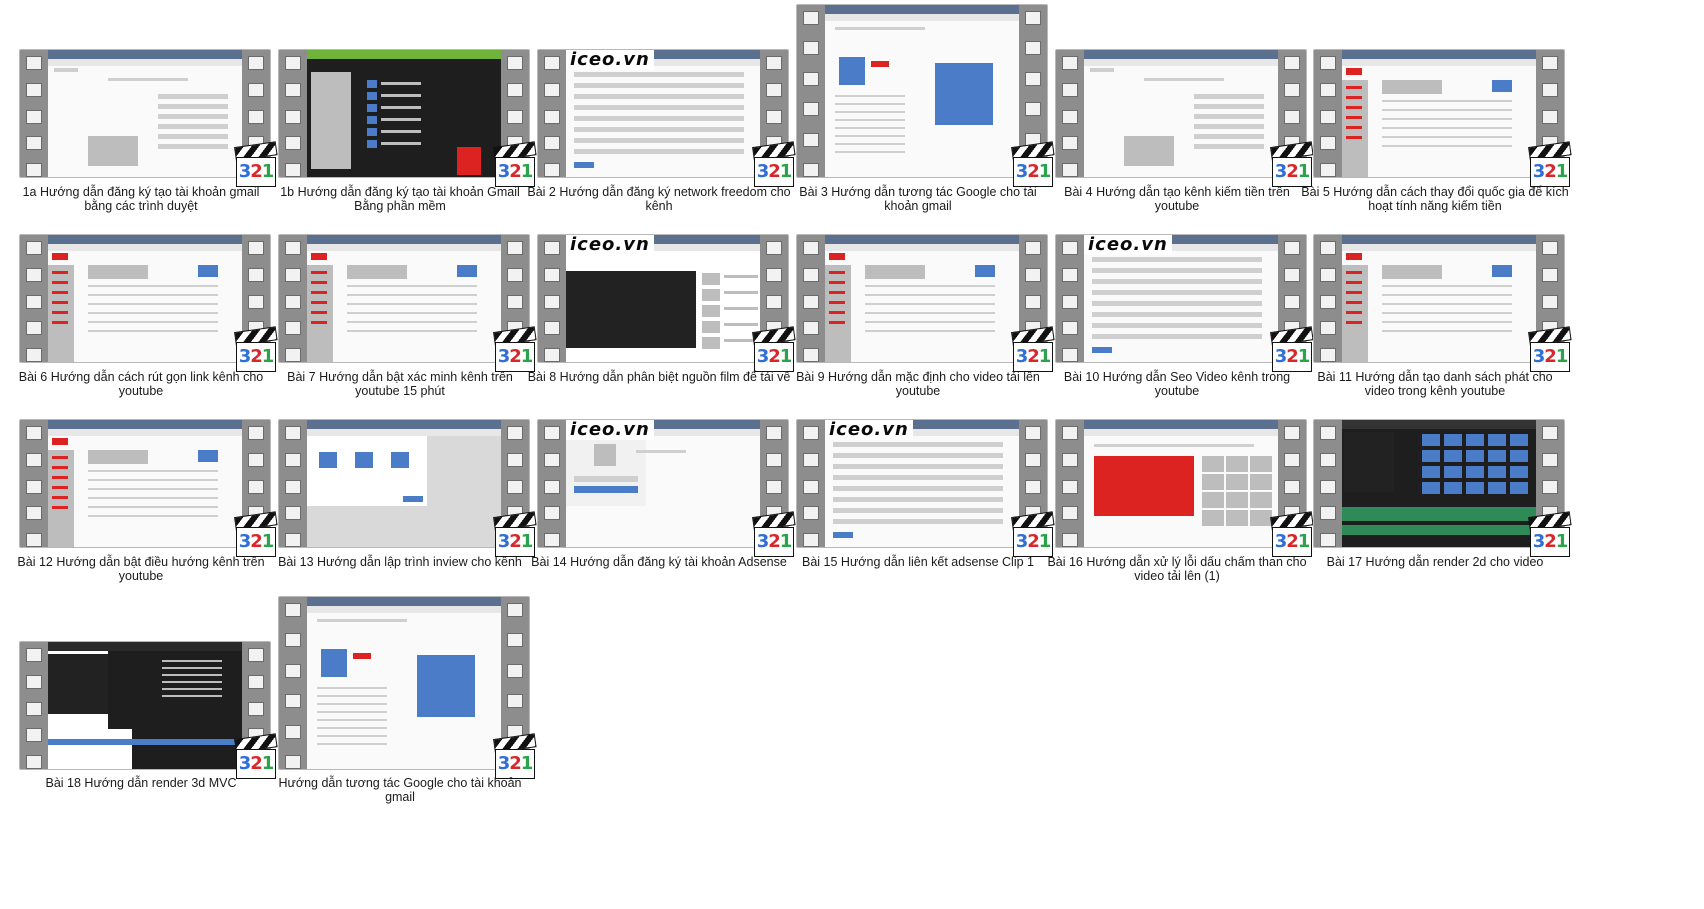 This screenshot has height=909, width=1704. What do you see at coordinates (141, 783) in the screenshot?
I see `file-name-label: Bài 18 Hướng dẫn render 3d MVC` at bounding box center [141, 783].